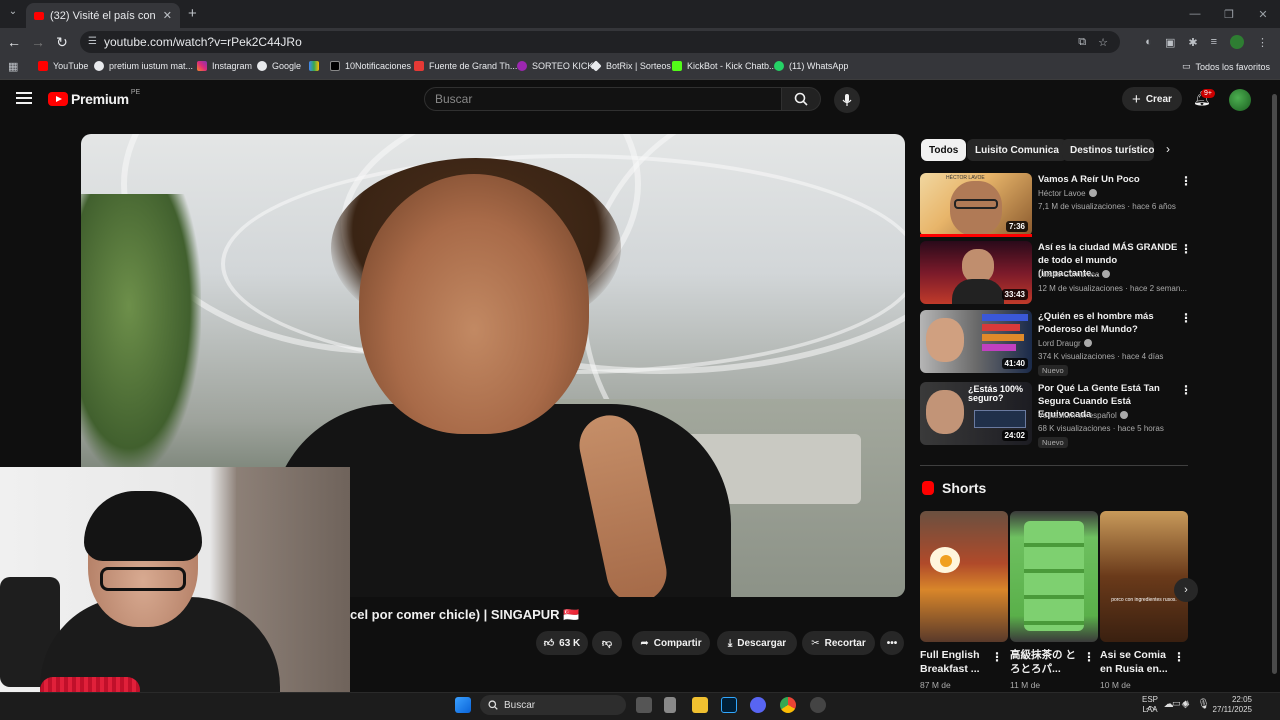 This screenshot has width=1280, height=720. I want to click on menu-icon, so click(24, 99).